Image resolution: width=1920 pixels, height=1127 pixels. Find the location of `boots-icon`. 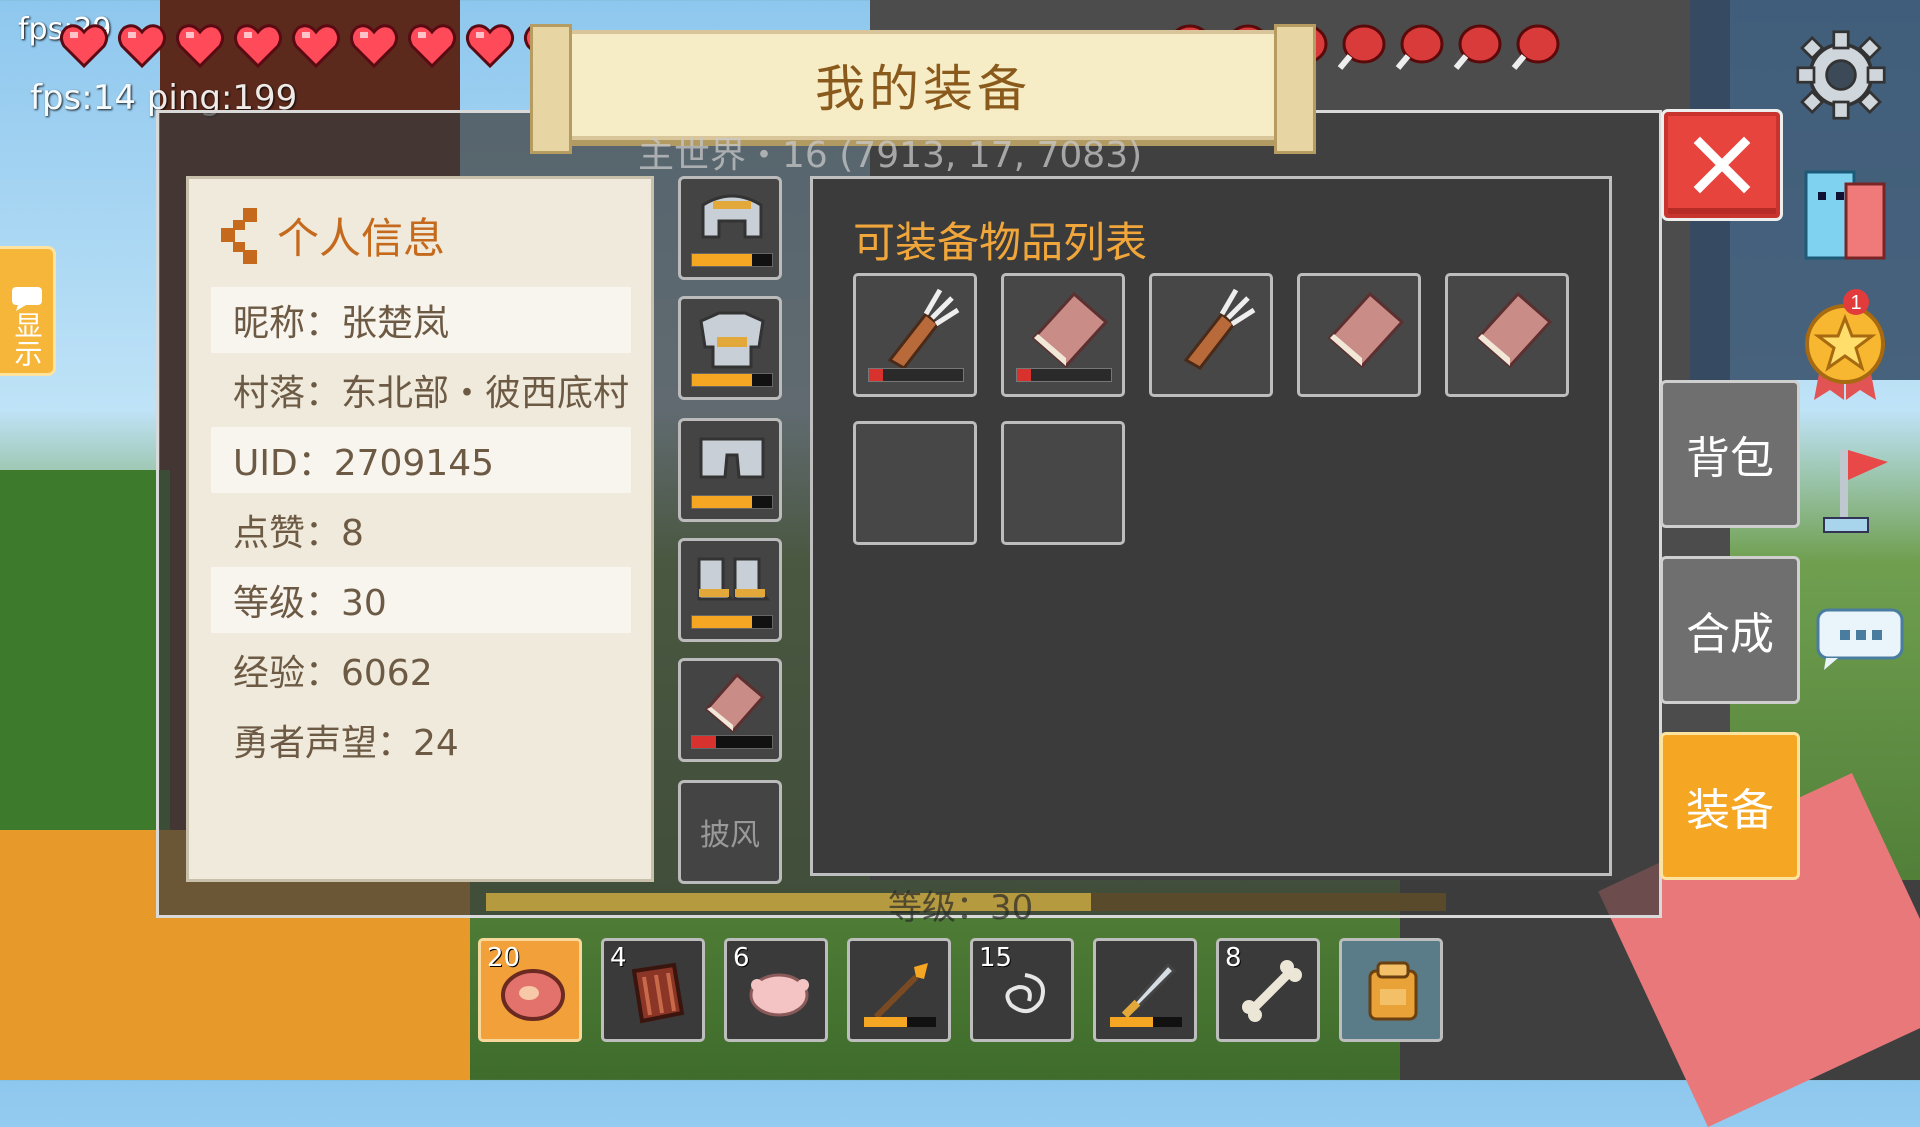

boots-icon is located at coordinates (734, 579).